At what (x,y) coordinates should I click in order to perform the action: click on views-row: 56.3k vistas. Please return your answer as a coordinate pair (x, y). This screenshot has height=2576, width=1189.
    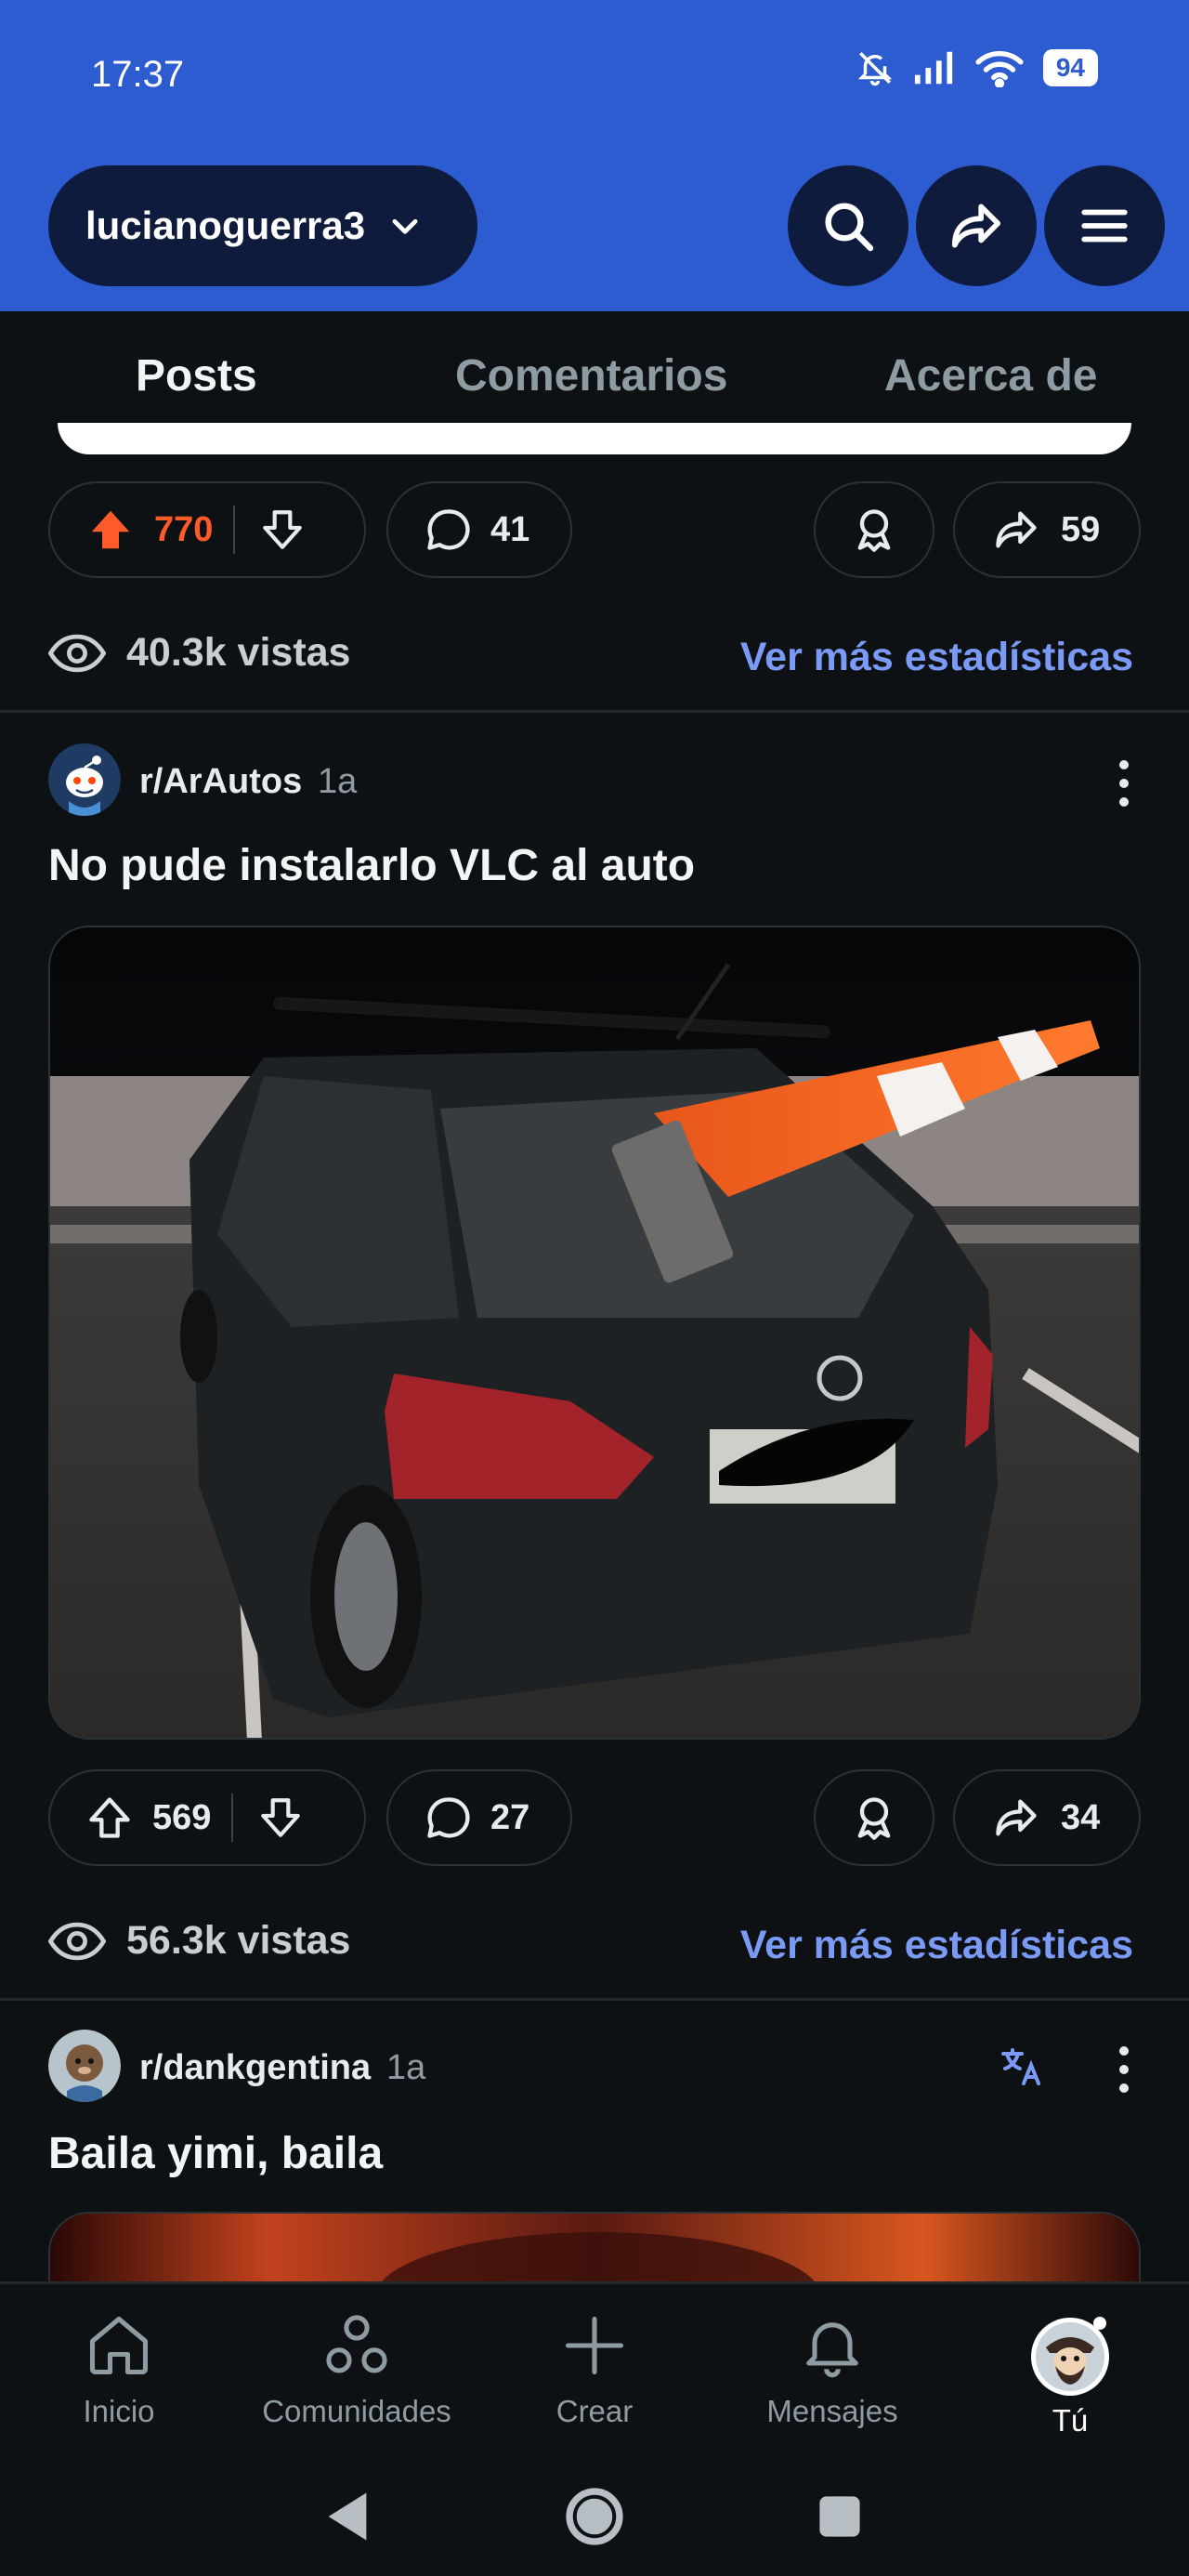
    Looking at the image, I should click on (199, 1941).